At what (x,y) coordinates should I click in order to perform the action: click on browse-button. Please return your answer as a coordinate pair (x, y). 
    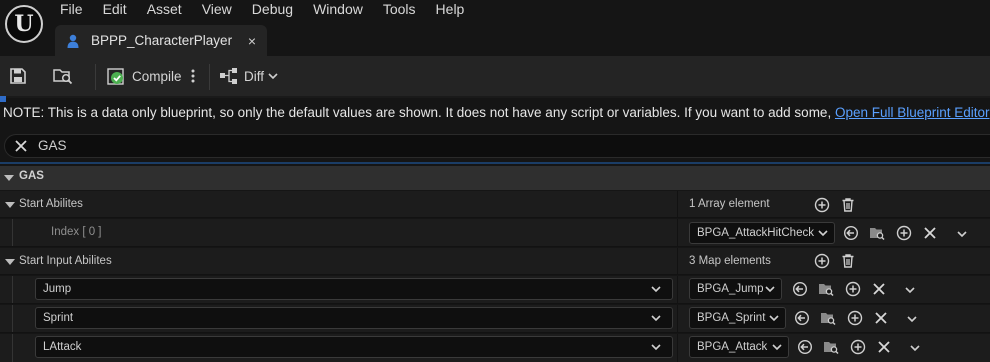
    Looking at the image, I should click on (63, 76).